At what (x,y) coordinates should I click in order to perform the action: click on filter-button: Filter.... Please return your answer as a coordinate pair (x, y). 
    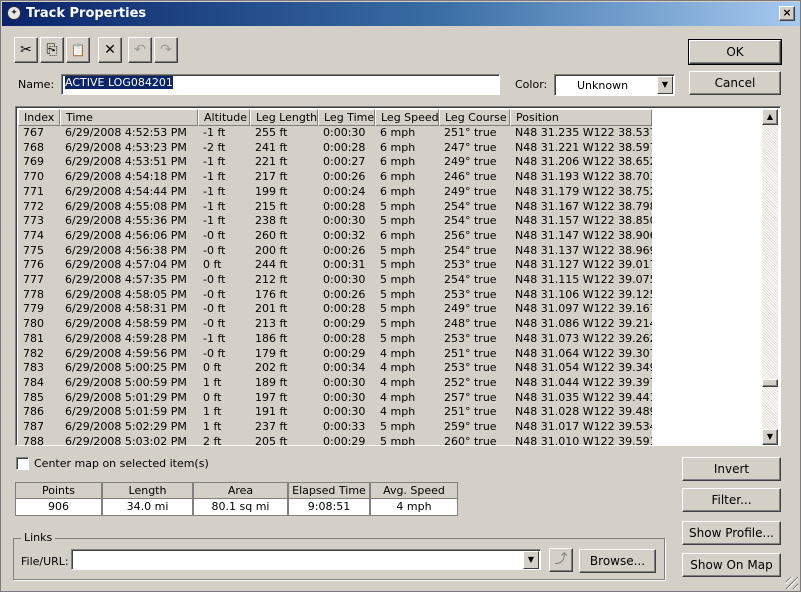
    Looking at the image, I should click on (731, 500).